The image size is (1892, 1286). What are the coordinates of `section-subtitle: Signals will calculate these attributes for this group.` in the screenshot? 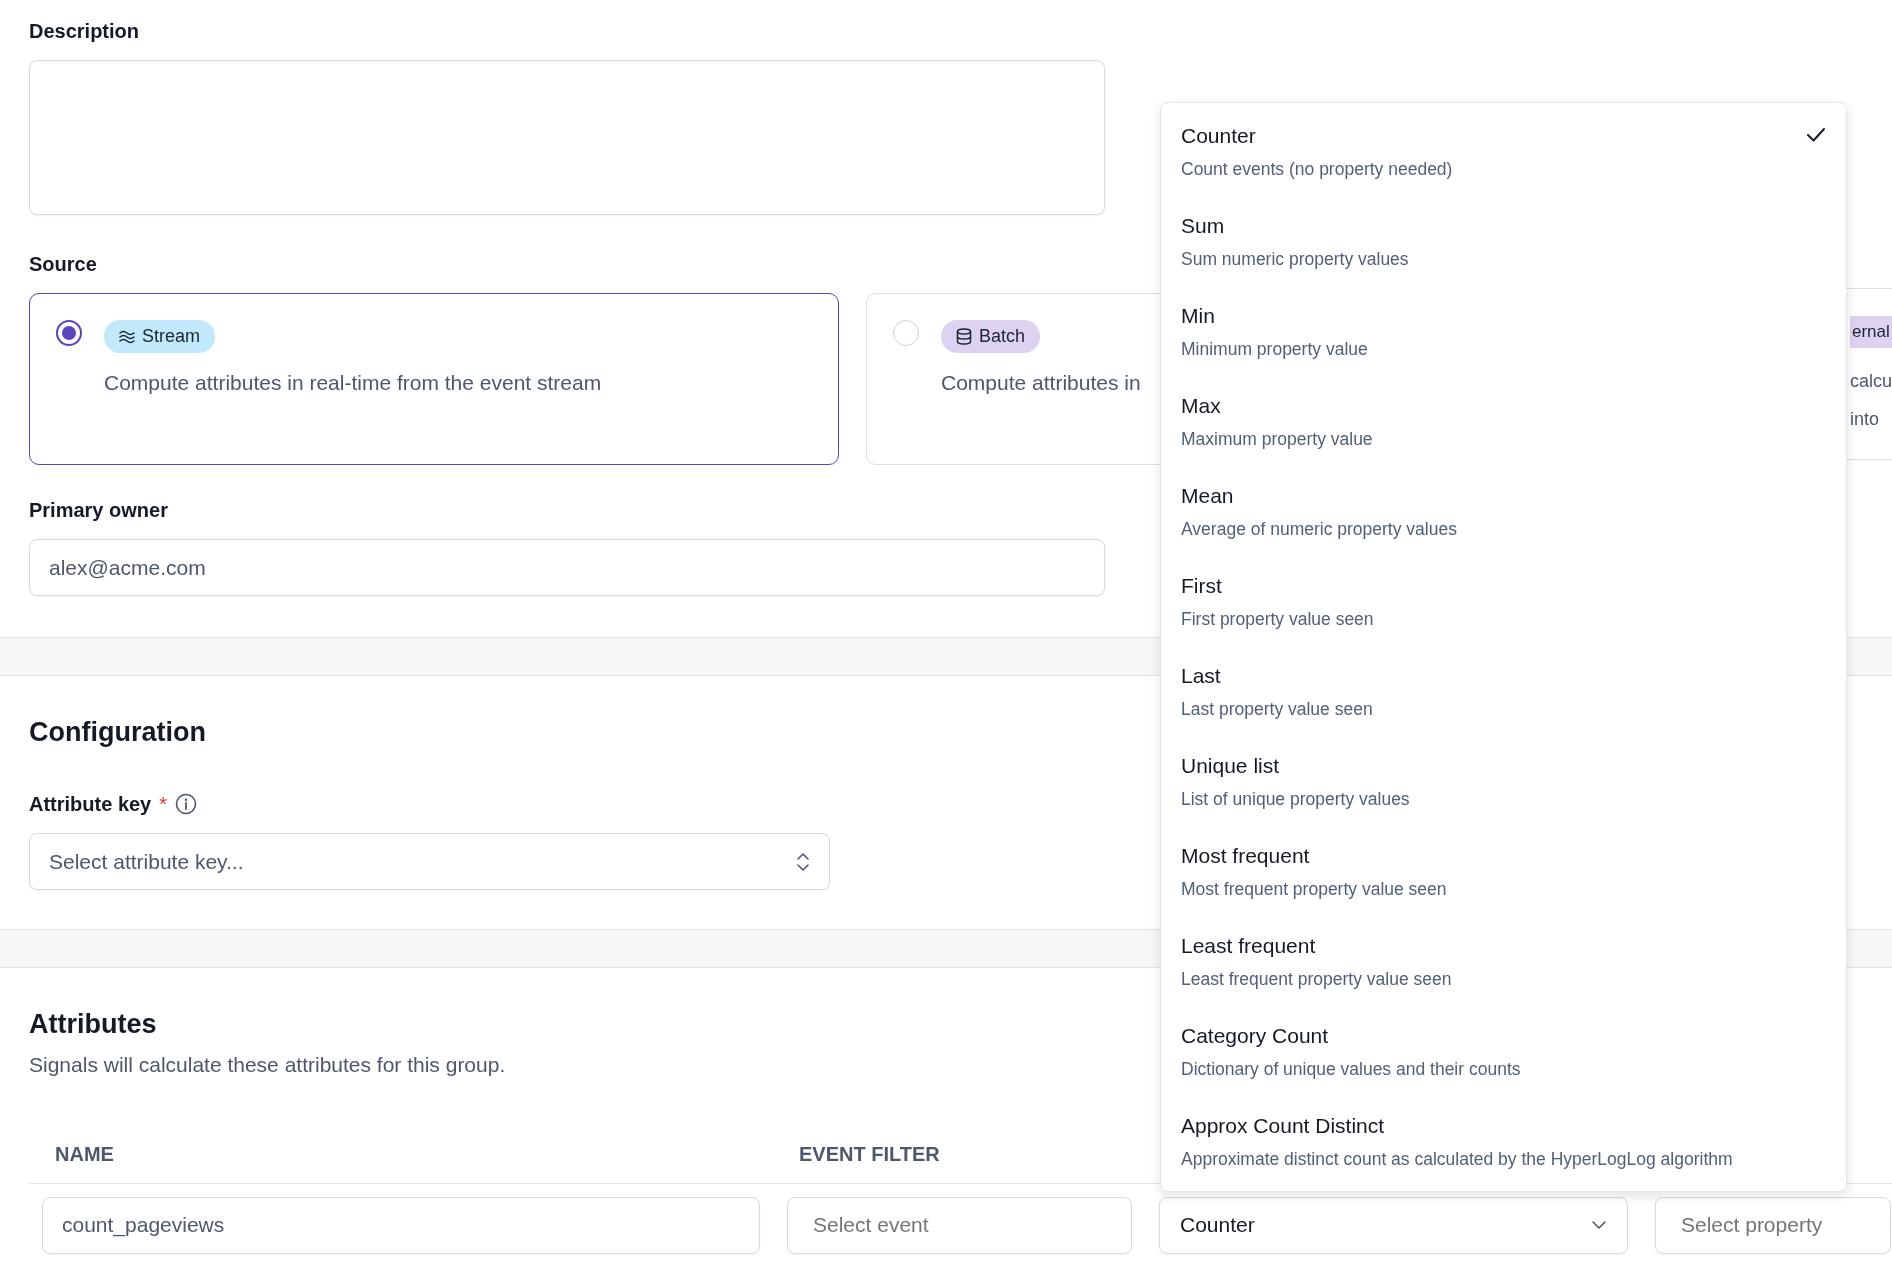 It's located at (267, 1065).